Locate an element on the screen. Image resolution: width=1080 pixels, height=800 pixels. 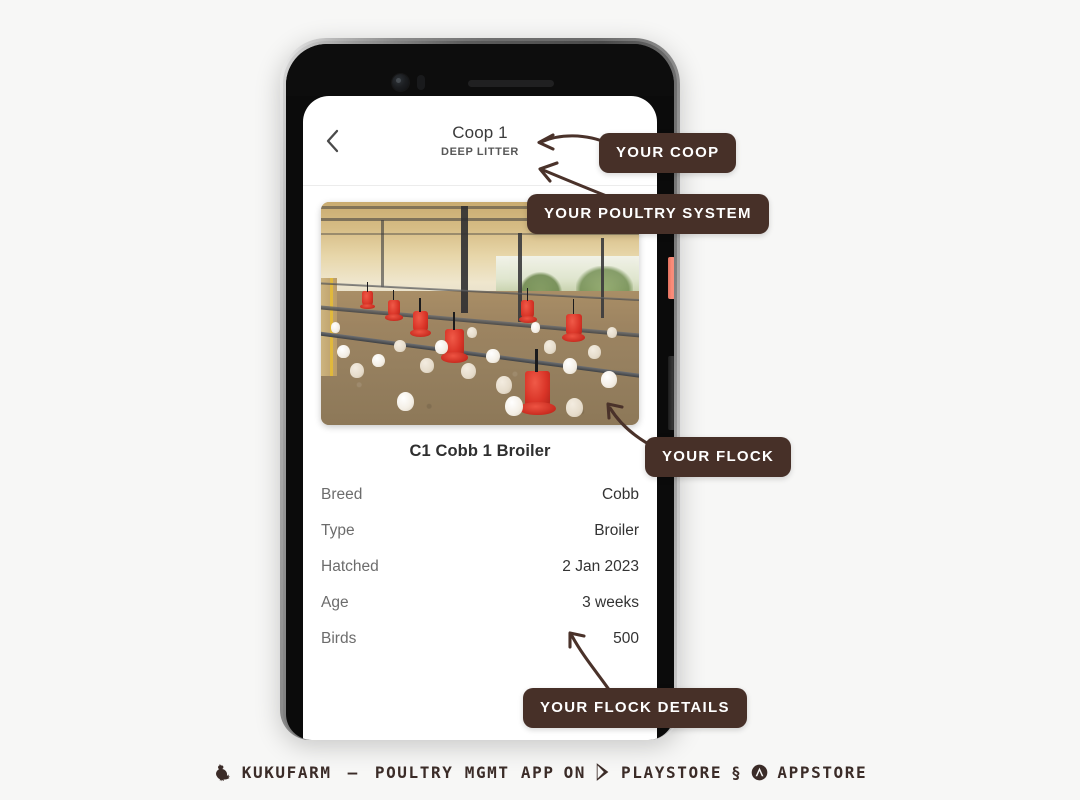
callout-your-flock: YOUR FLOCK is located at coordinates (718, 457).